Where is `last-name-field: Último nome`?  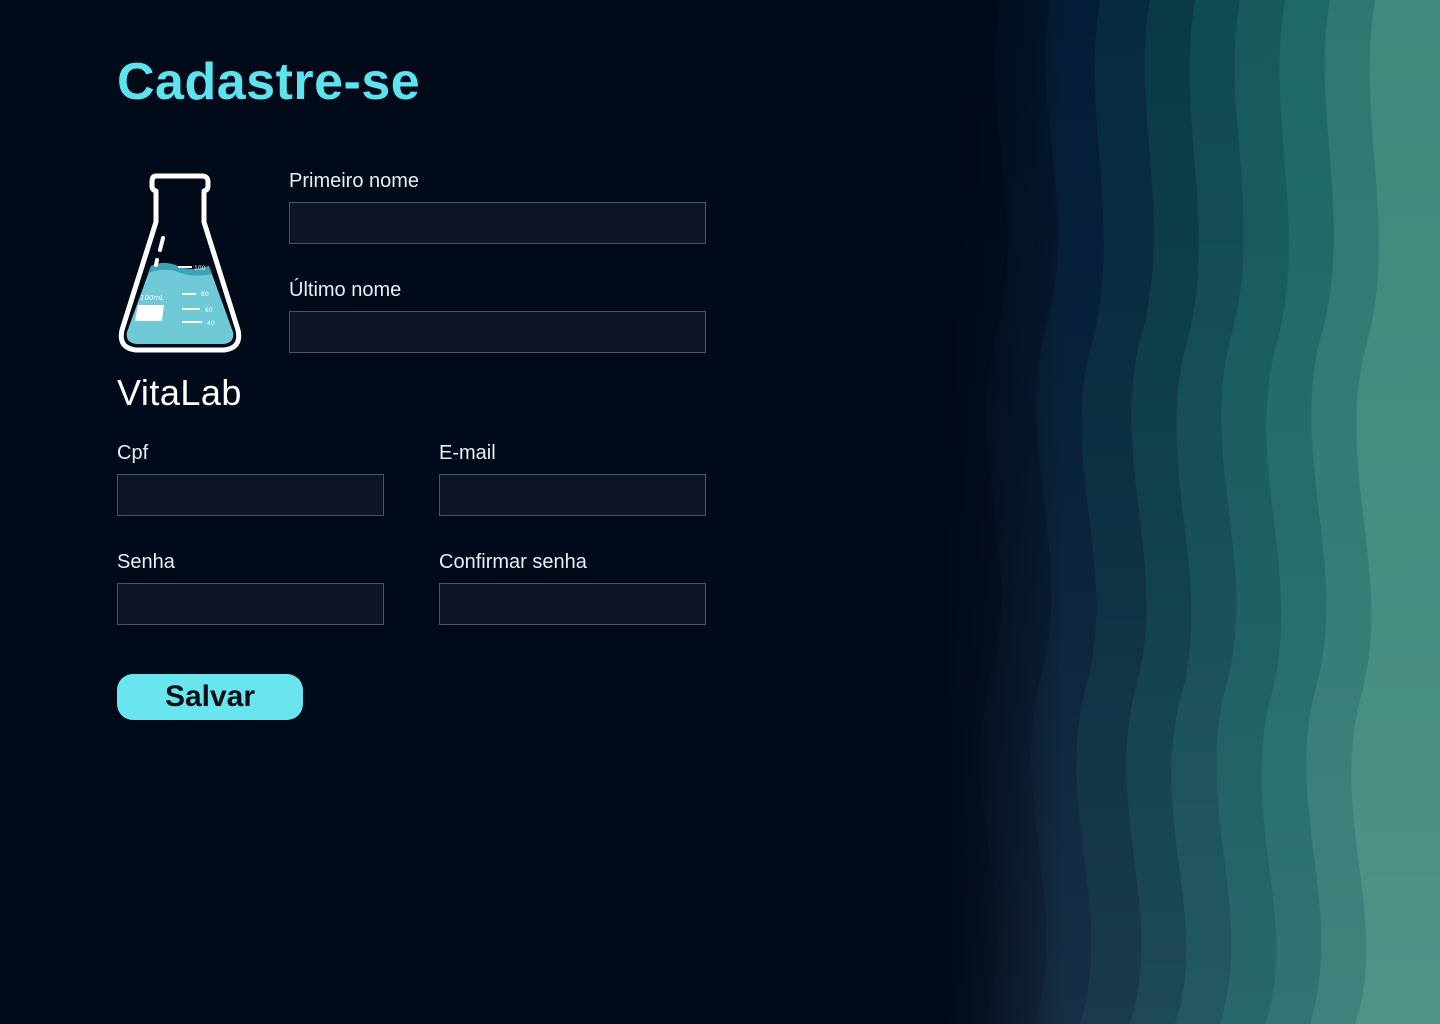
last-name-field: Último nome is located at coordinates (497, 315).